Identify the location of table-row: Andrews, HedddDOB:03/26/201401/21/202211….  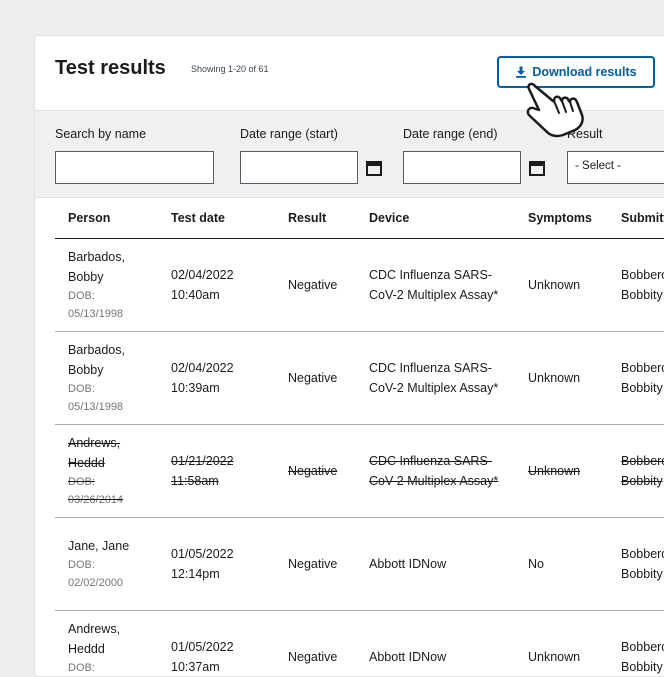
(359, 471).